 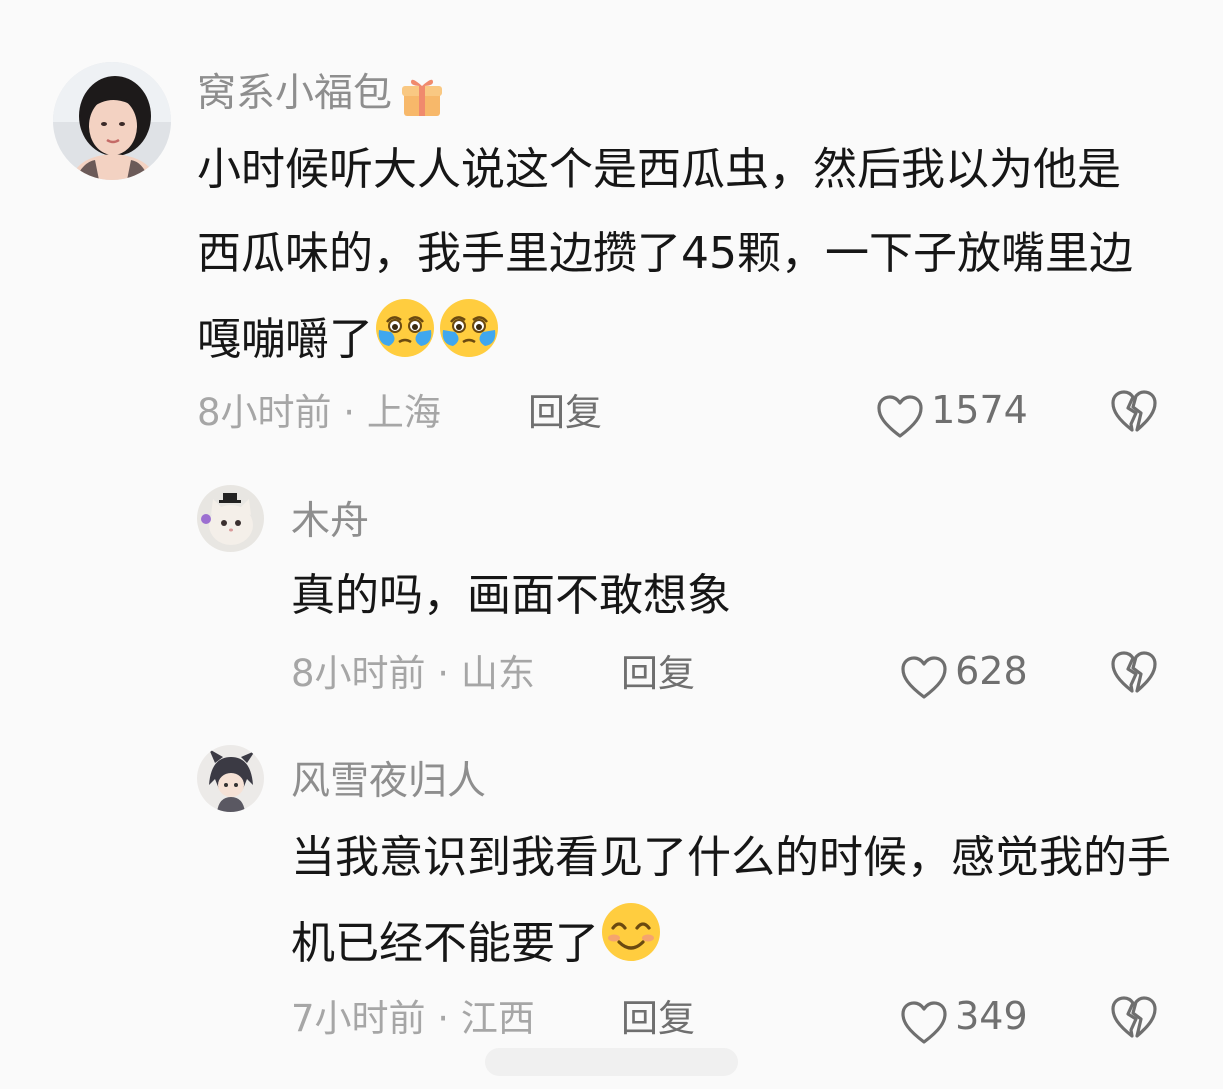 What do you see at coordinates (497, 1018) in the screenshot?
I see `location: 江西` at bounding box center [497, 1018].